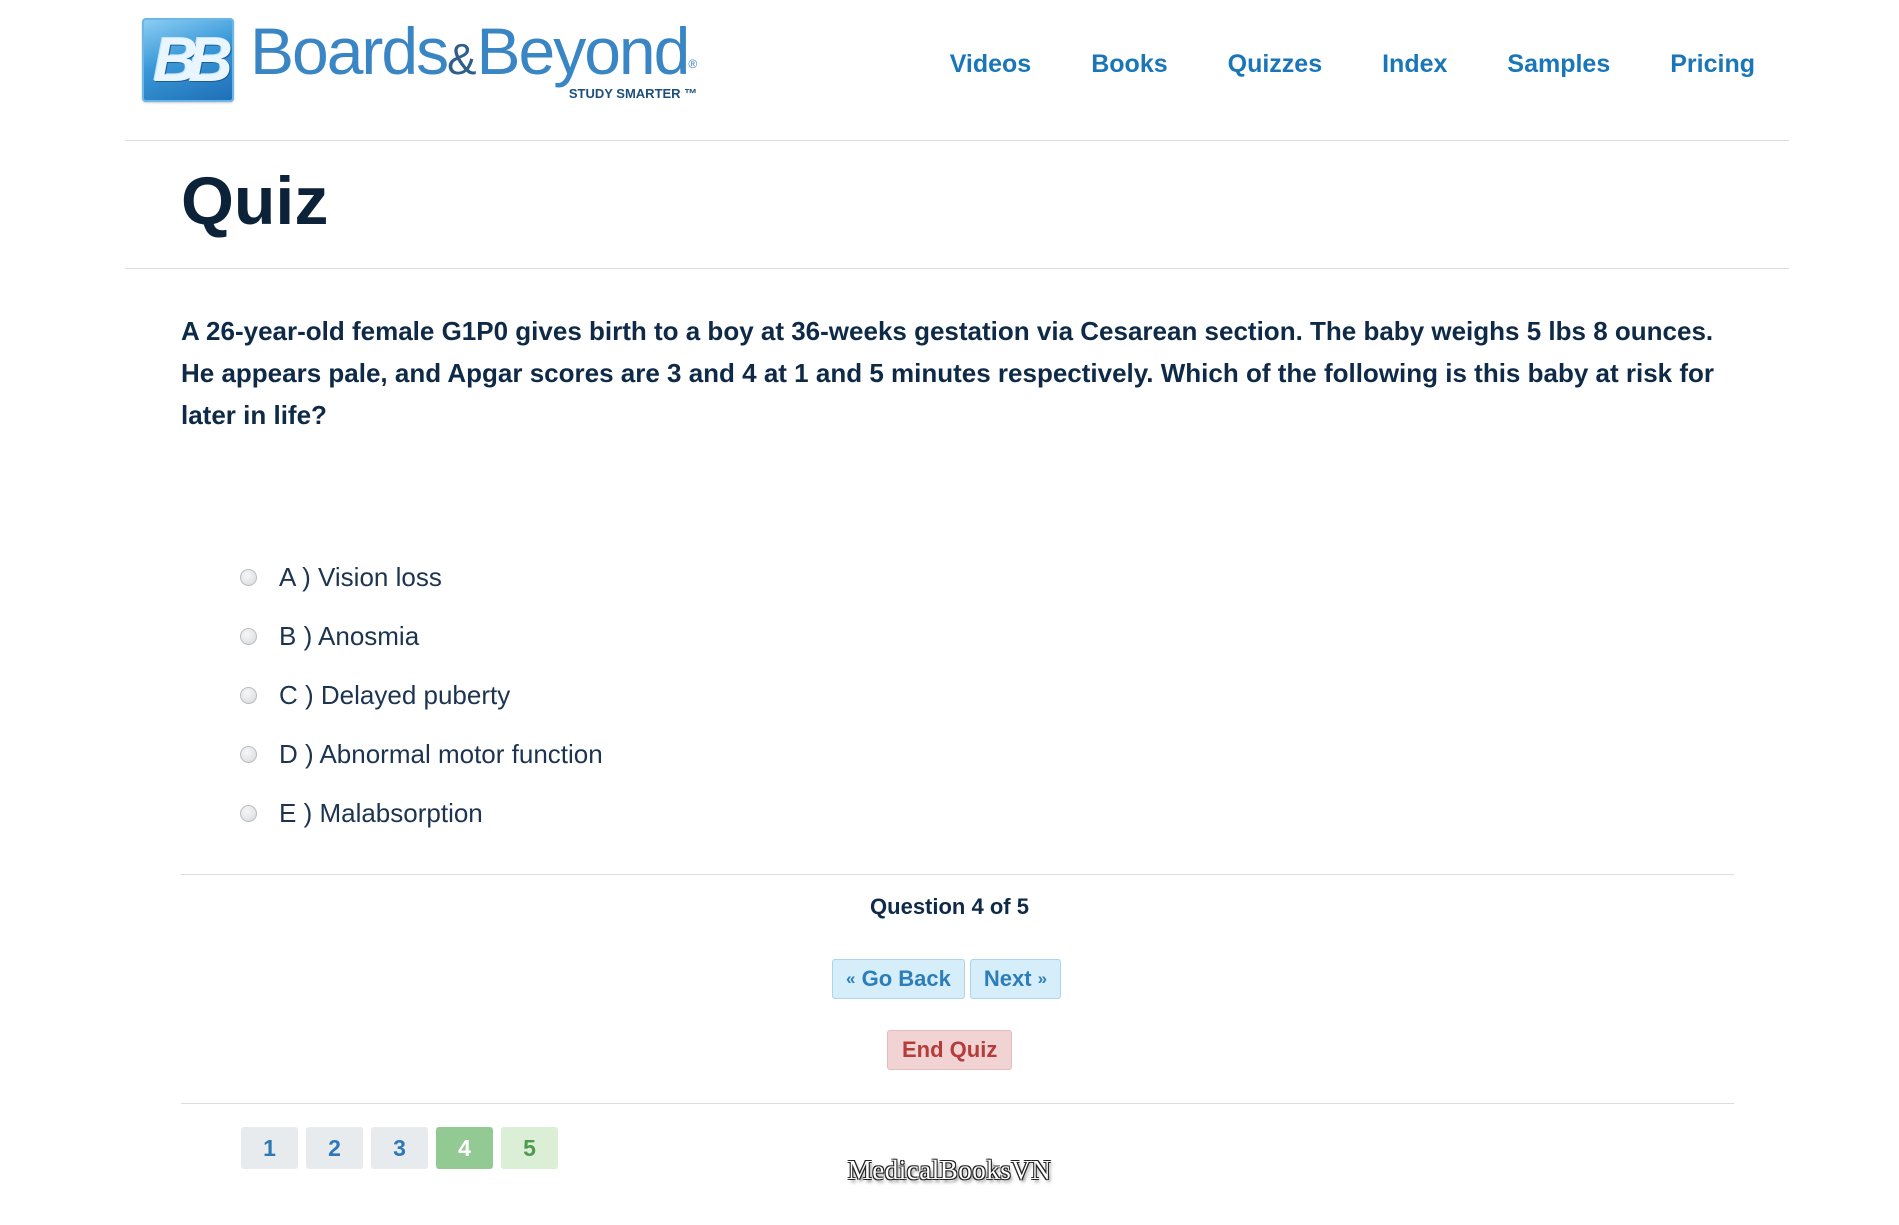 The width and height of the screenshot is (1899, 1225). Describe the element at coordinates (906, 978) in the screenshot. I see `go-back-label: Go Back` at that location.